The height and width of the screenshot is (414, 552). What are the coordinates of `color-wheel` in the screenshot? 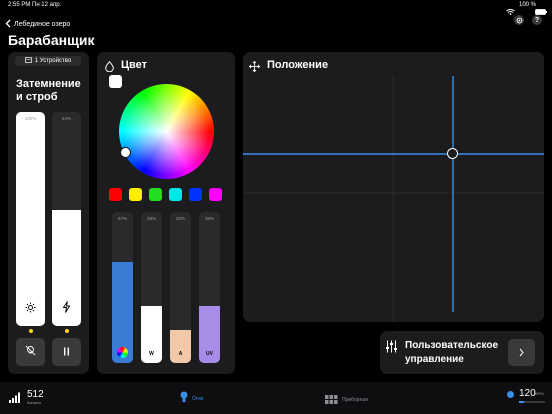 It's located at (166, 131).